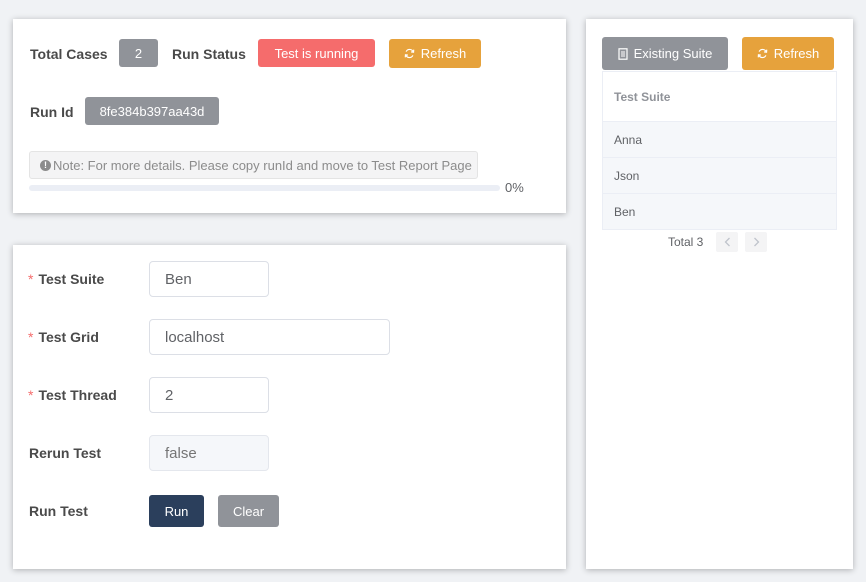  Describe the element at coordinates (686, 242) in the screenshot. I see `pagination-total: Total 3` at that location.